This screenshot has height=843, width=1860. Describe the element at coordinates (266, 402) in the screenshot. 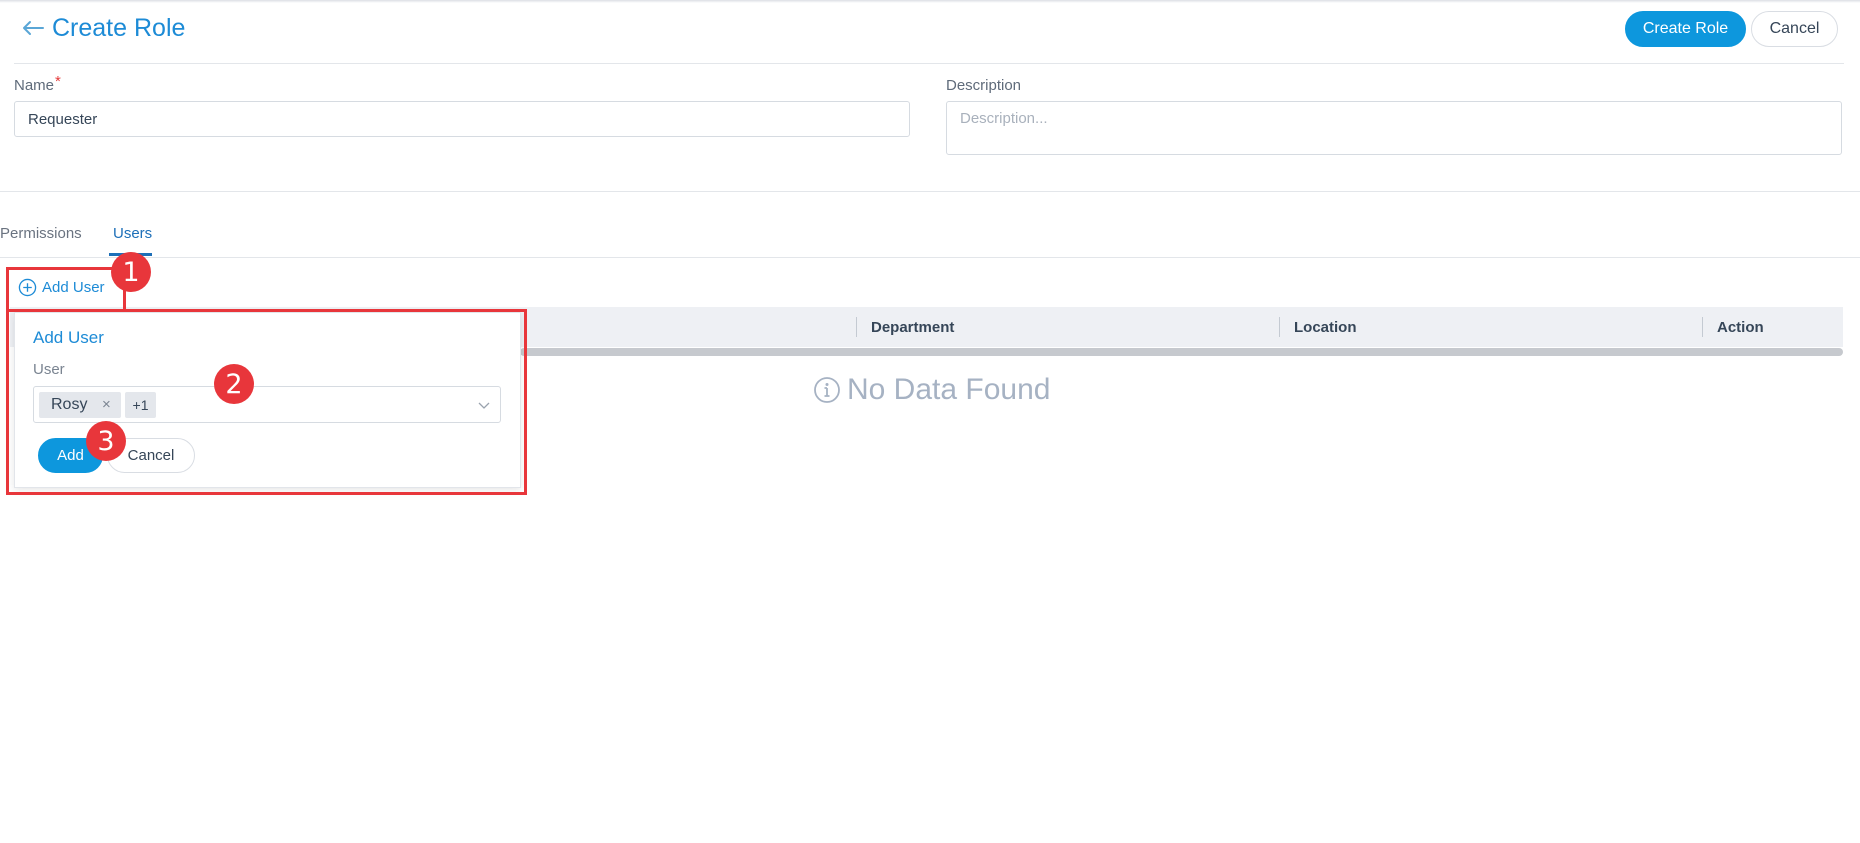

I see `highlight-popover` at that location.